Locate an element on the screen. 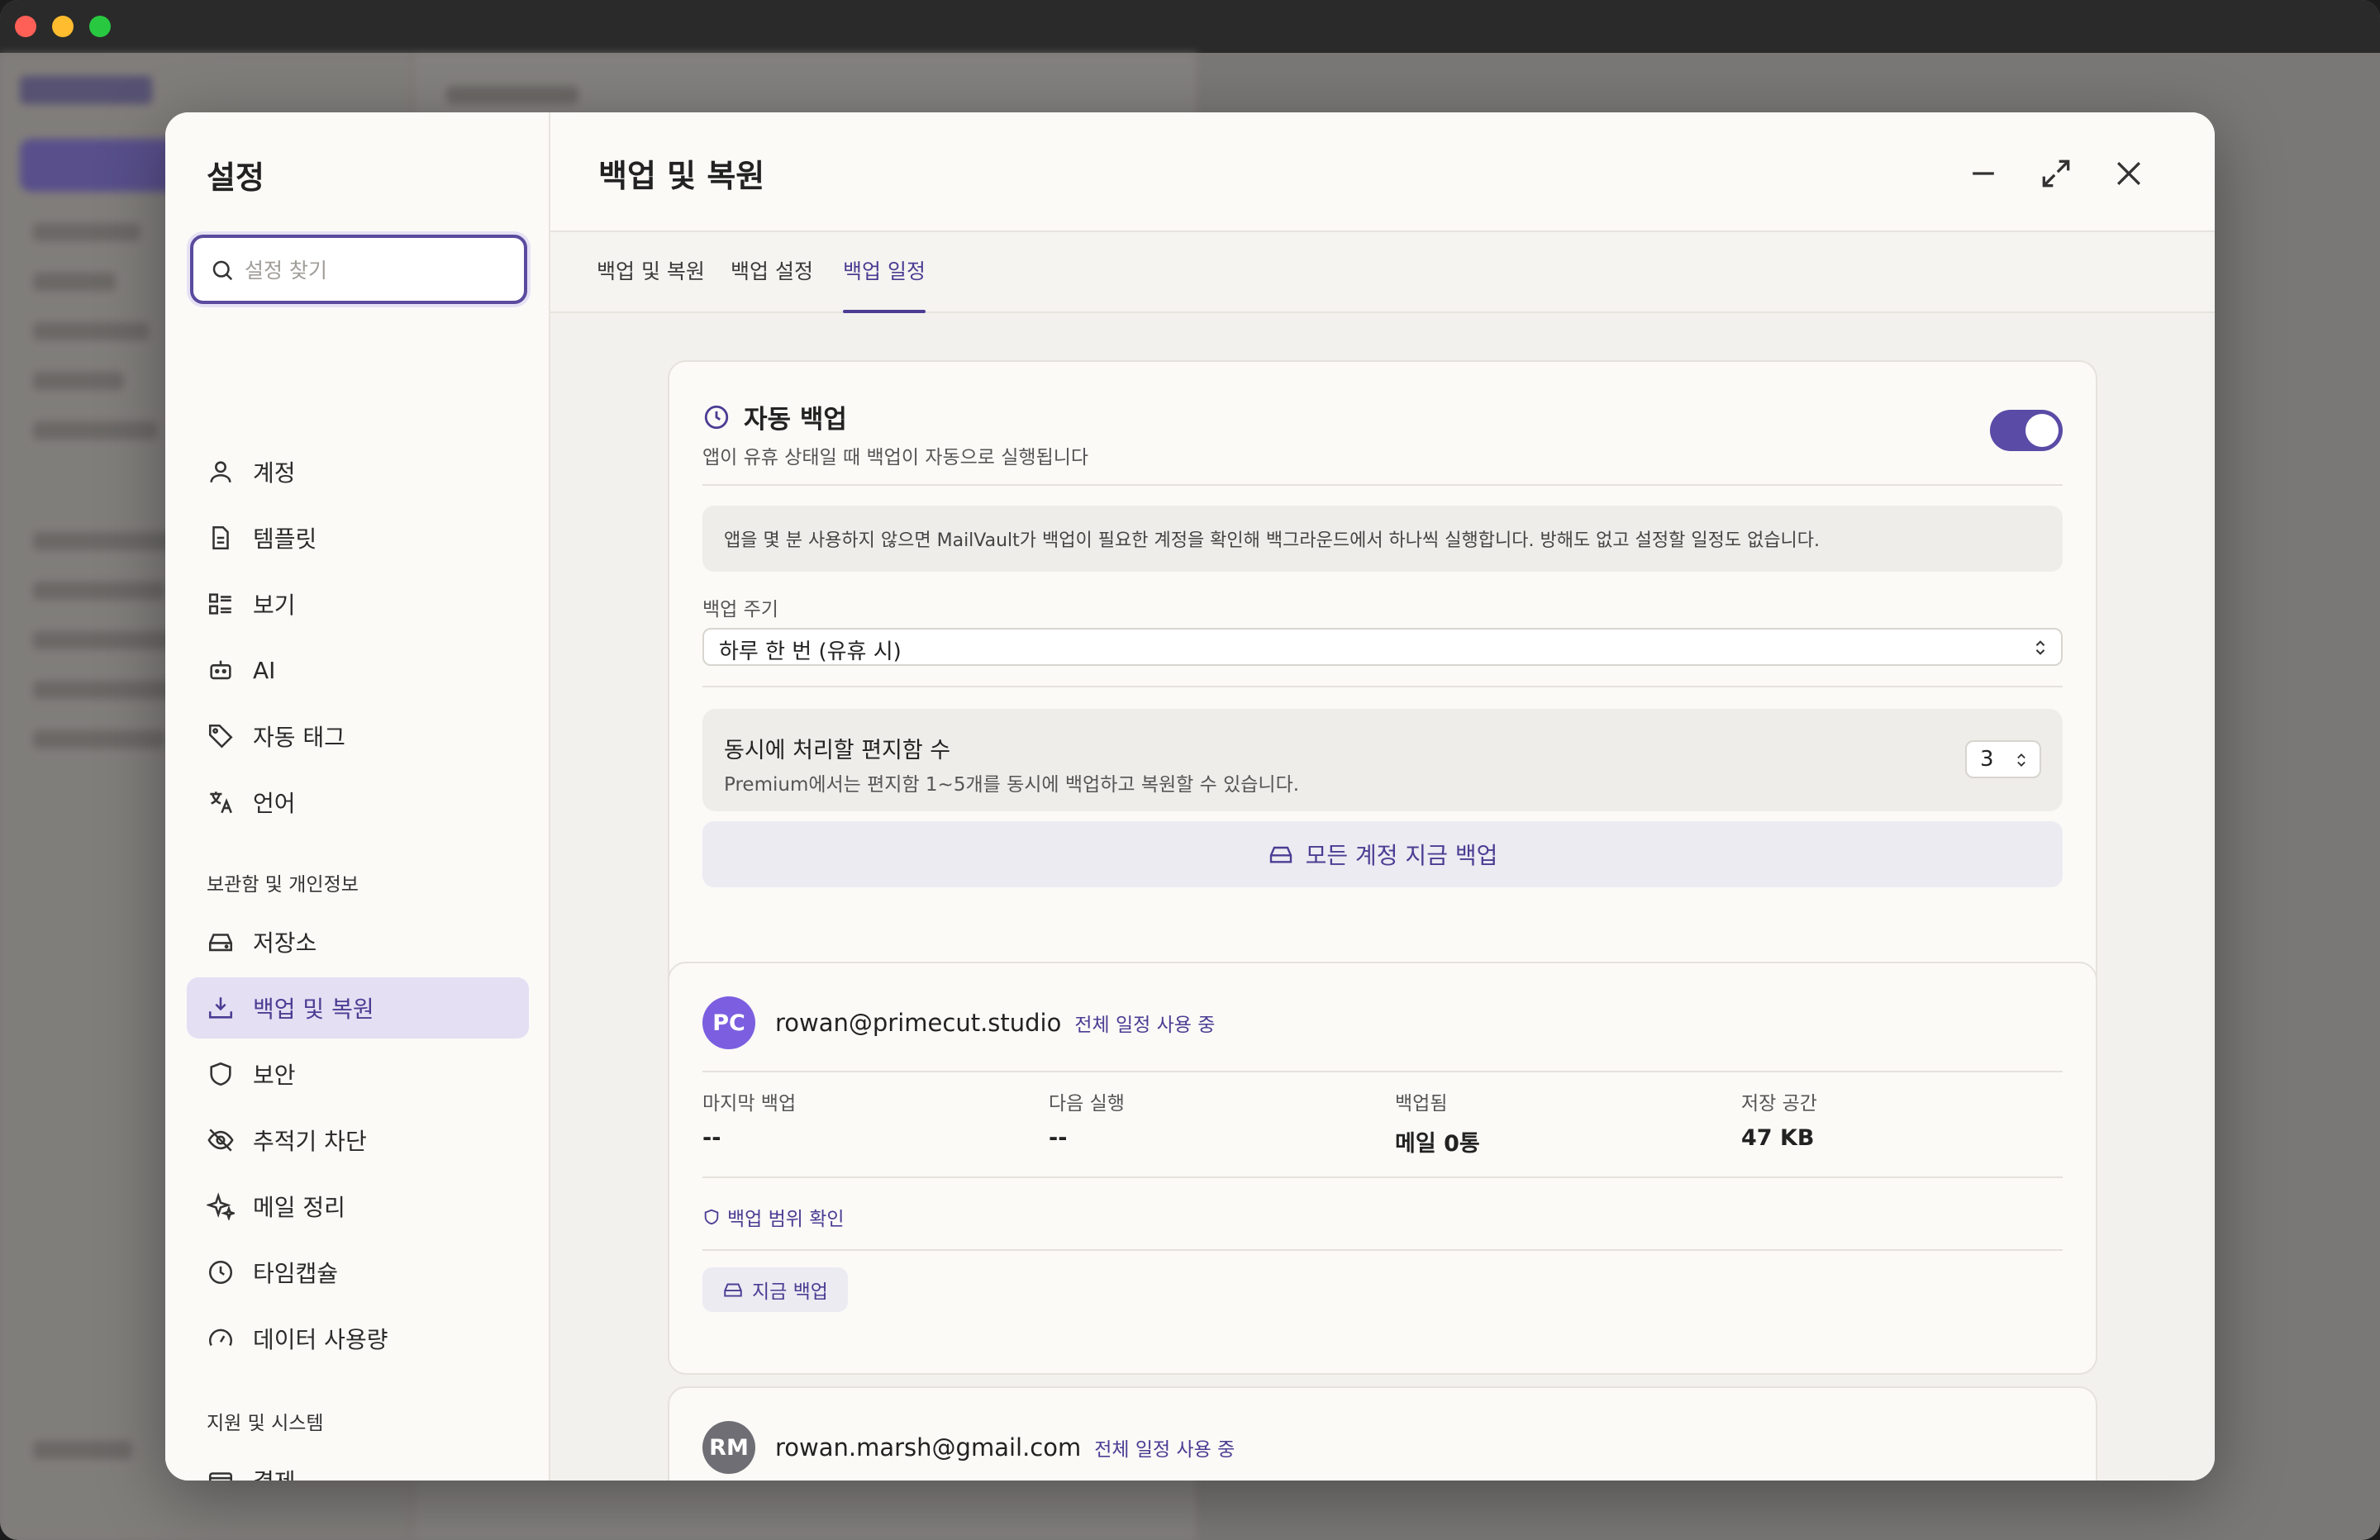 Image resolution: width=2380 pixels, height=1540 pixels. sidebar-item-language: 언어 is located at coordinates (358, 802).